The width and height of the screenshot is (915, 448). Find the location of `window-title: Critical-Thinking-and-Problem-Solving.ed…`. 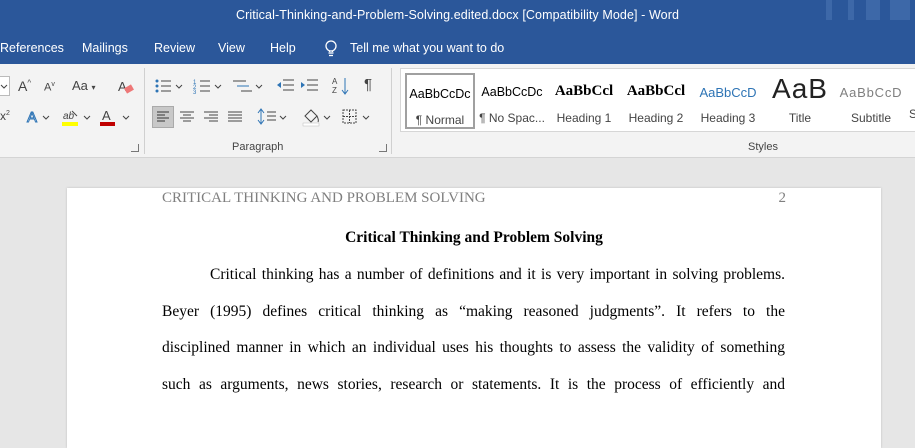

window-title: Critical-Thinking-and-Problem-Solving.ed… is located at coordinates (457, 15).